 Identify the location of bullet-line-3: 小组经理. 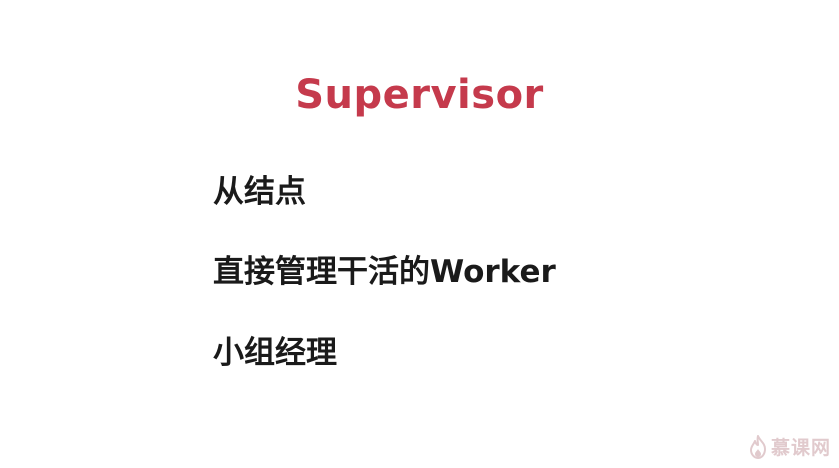
(275, 353).